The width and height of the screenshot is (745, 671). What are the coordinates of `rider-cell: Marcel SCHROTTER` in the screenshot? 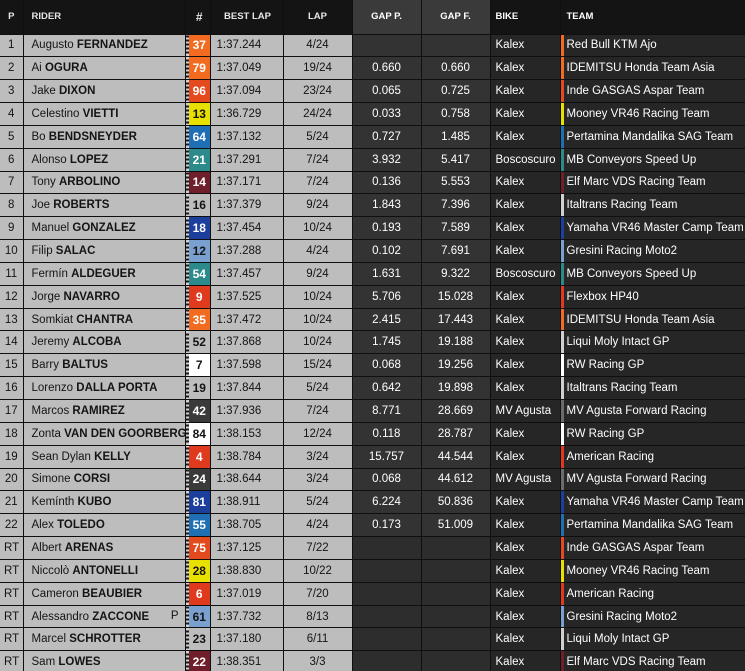 It's located at (104, 639).